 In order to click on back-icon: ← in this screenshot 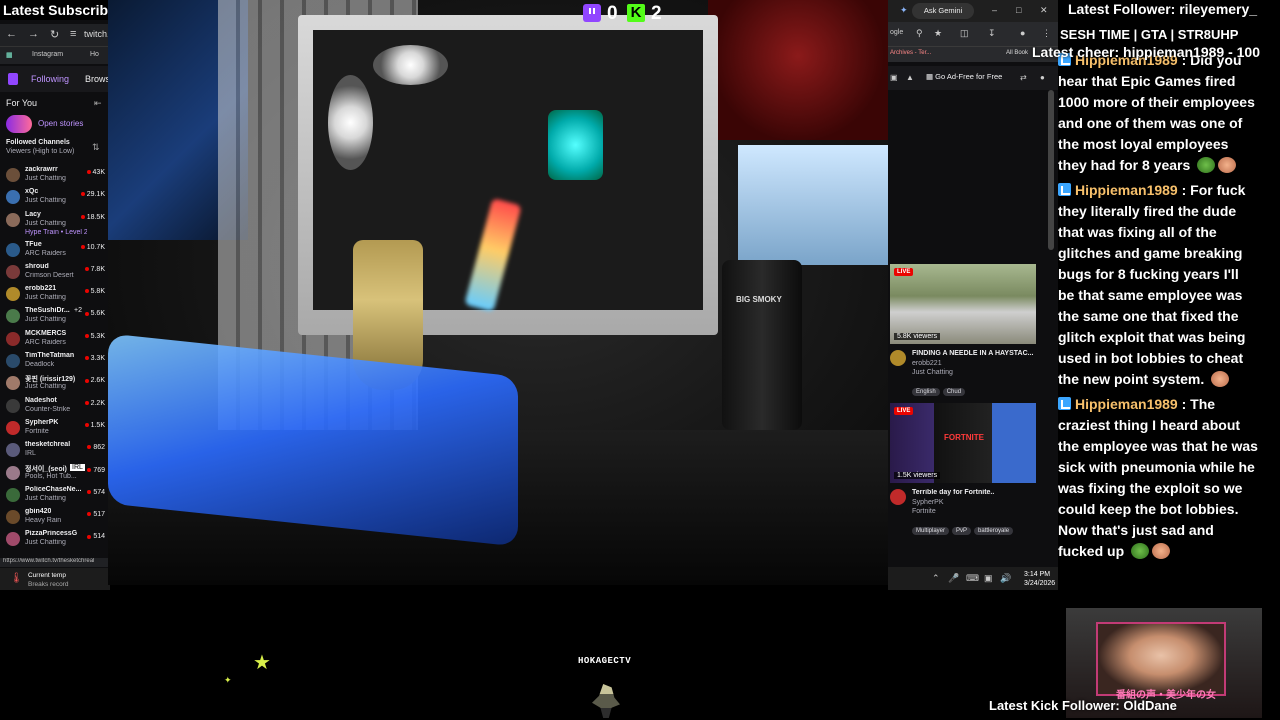, I will do `click(11, 34)`.